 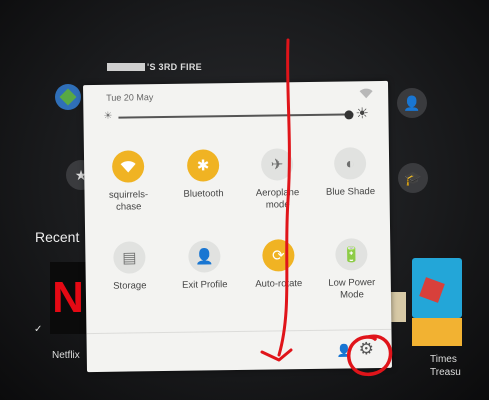 What do you see at coordinates (284, 197) in the screenshot?
I see `annotation-arrow-line` at bounding box center [284, 197].